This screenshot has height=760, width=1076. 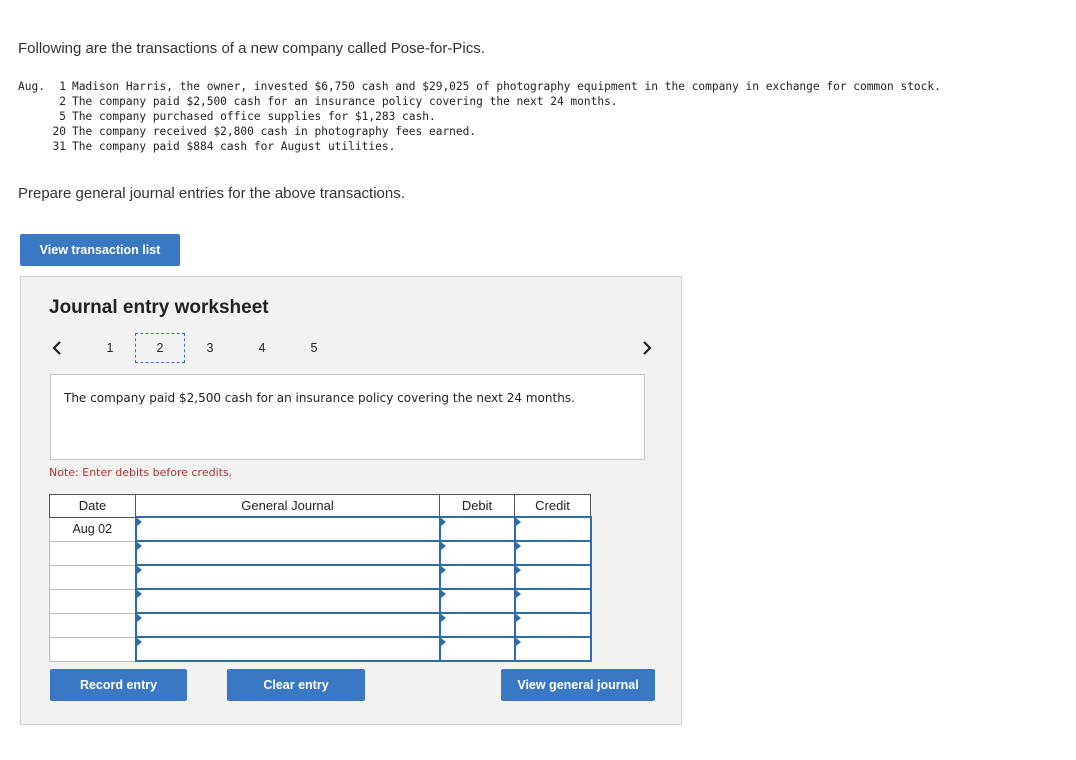 What do you see at coordinates (647, 350) in the screenshot?
I see `chevron-right-icon` at bounding box center [647, 350].